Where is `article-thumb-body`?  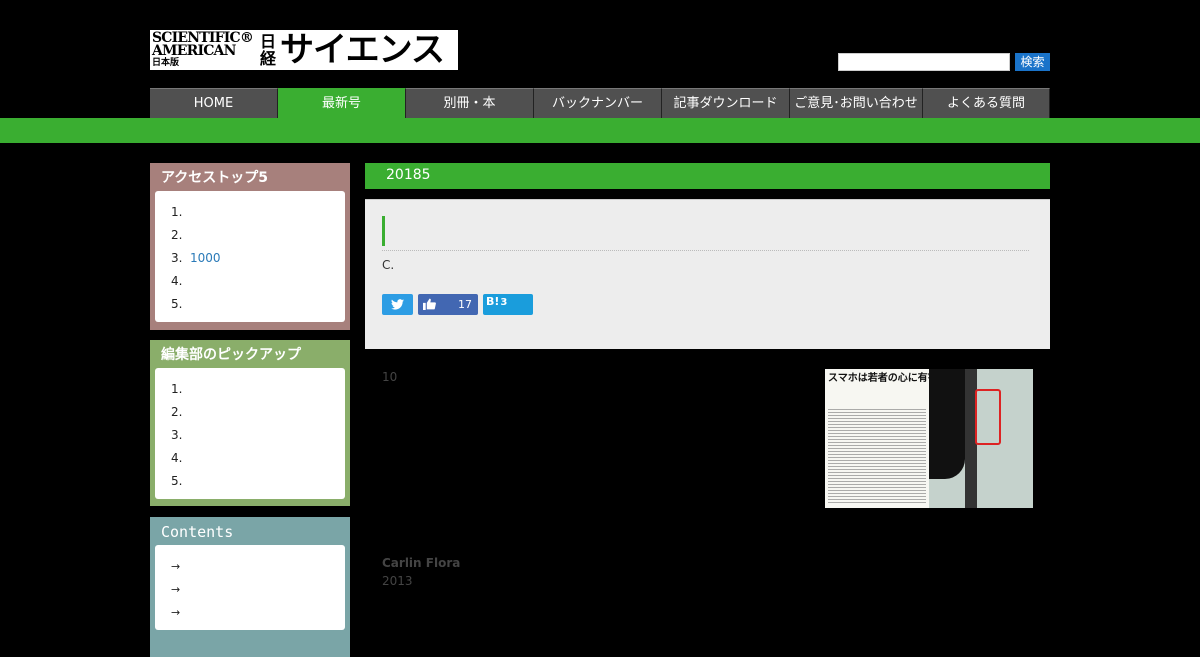
article-thumb-body is located at coordinates (877, 456).